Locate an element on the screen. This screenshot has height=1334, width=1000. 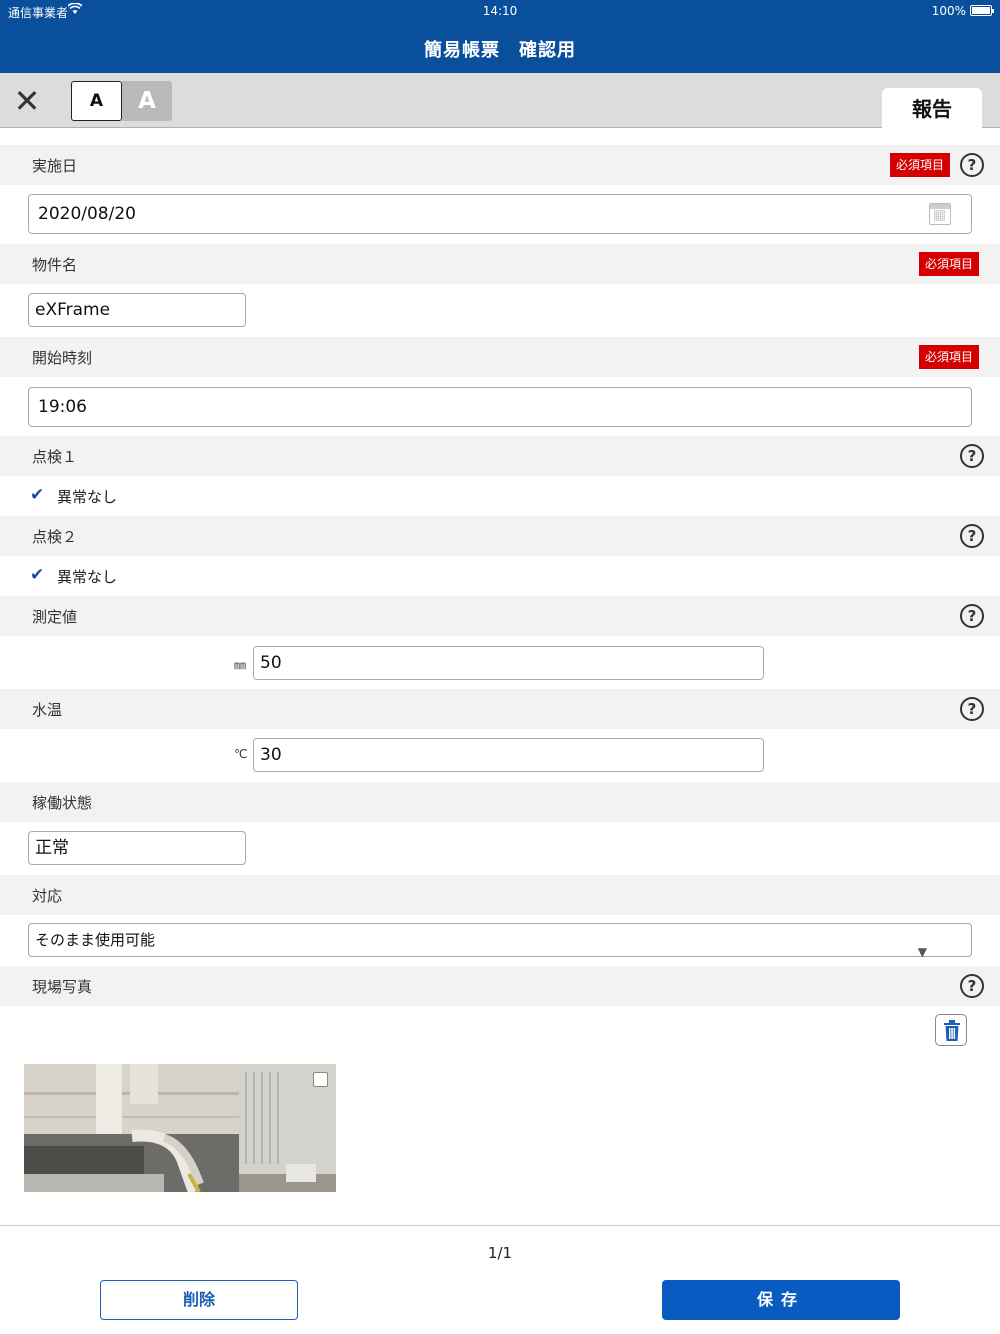
battery-percent: 100% is located at coordinates (948, 11).